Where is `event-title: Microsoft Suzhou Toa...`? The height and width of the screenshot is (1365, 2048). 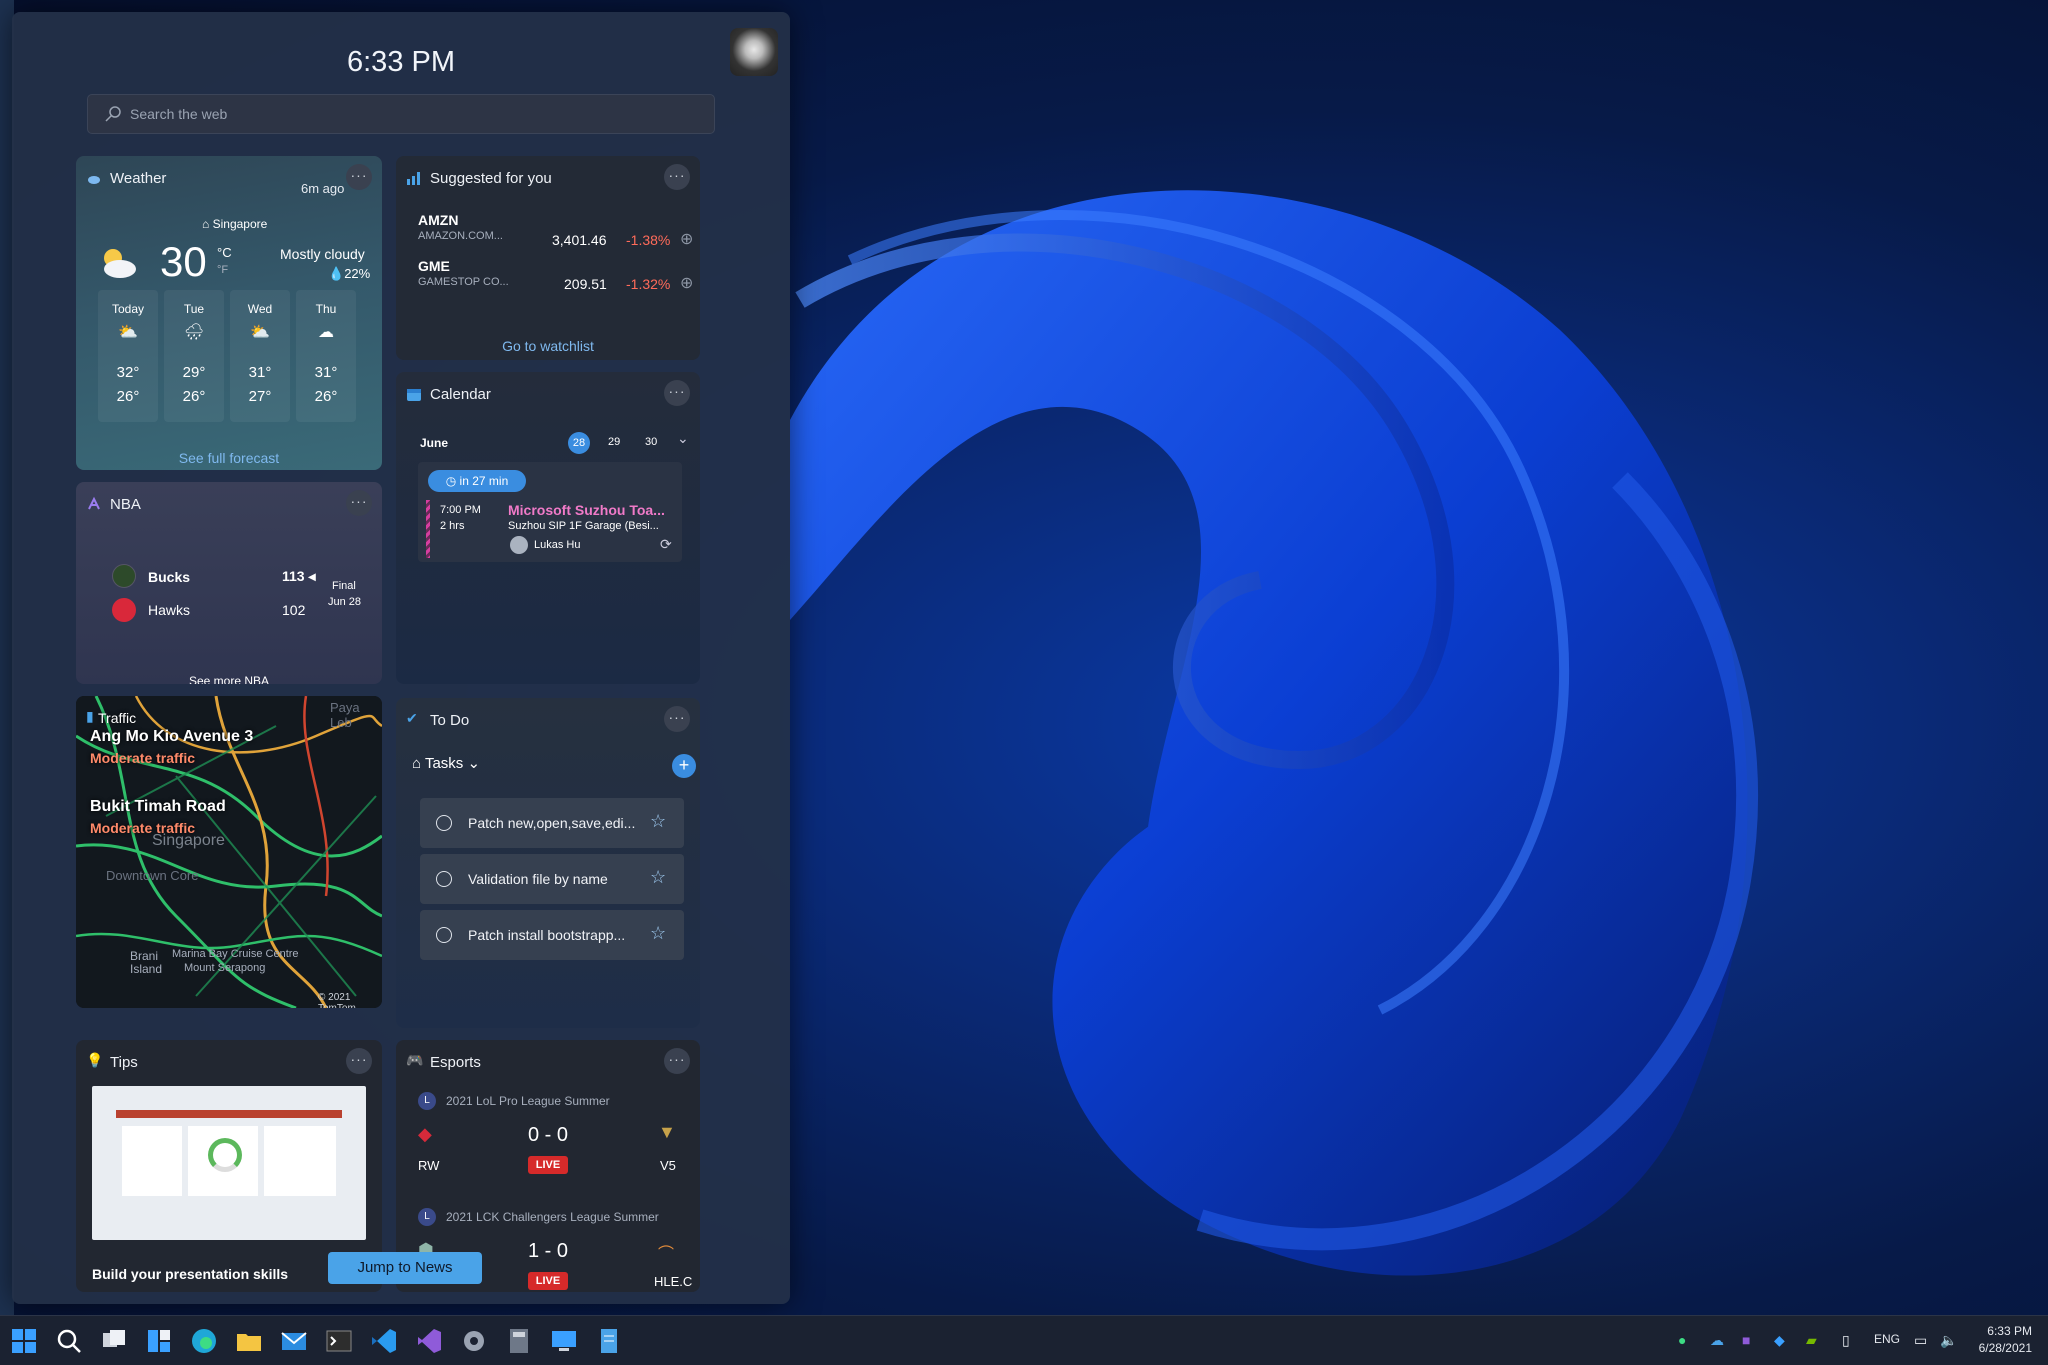 event-title: Microsoft Suzhou Toa... is located at coordinates (586, 510).